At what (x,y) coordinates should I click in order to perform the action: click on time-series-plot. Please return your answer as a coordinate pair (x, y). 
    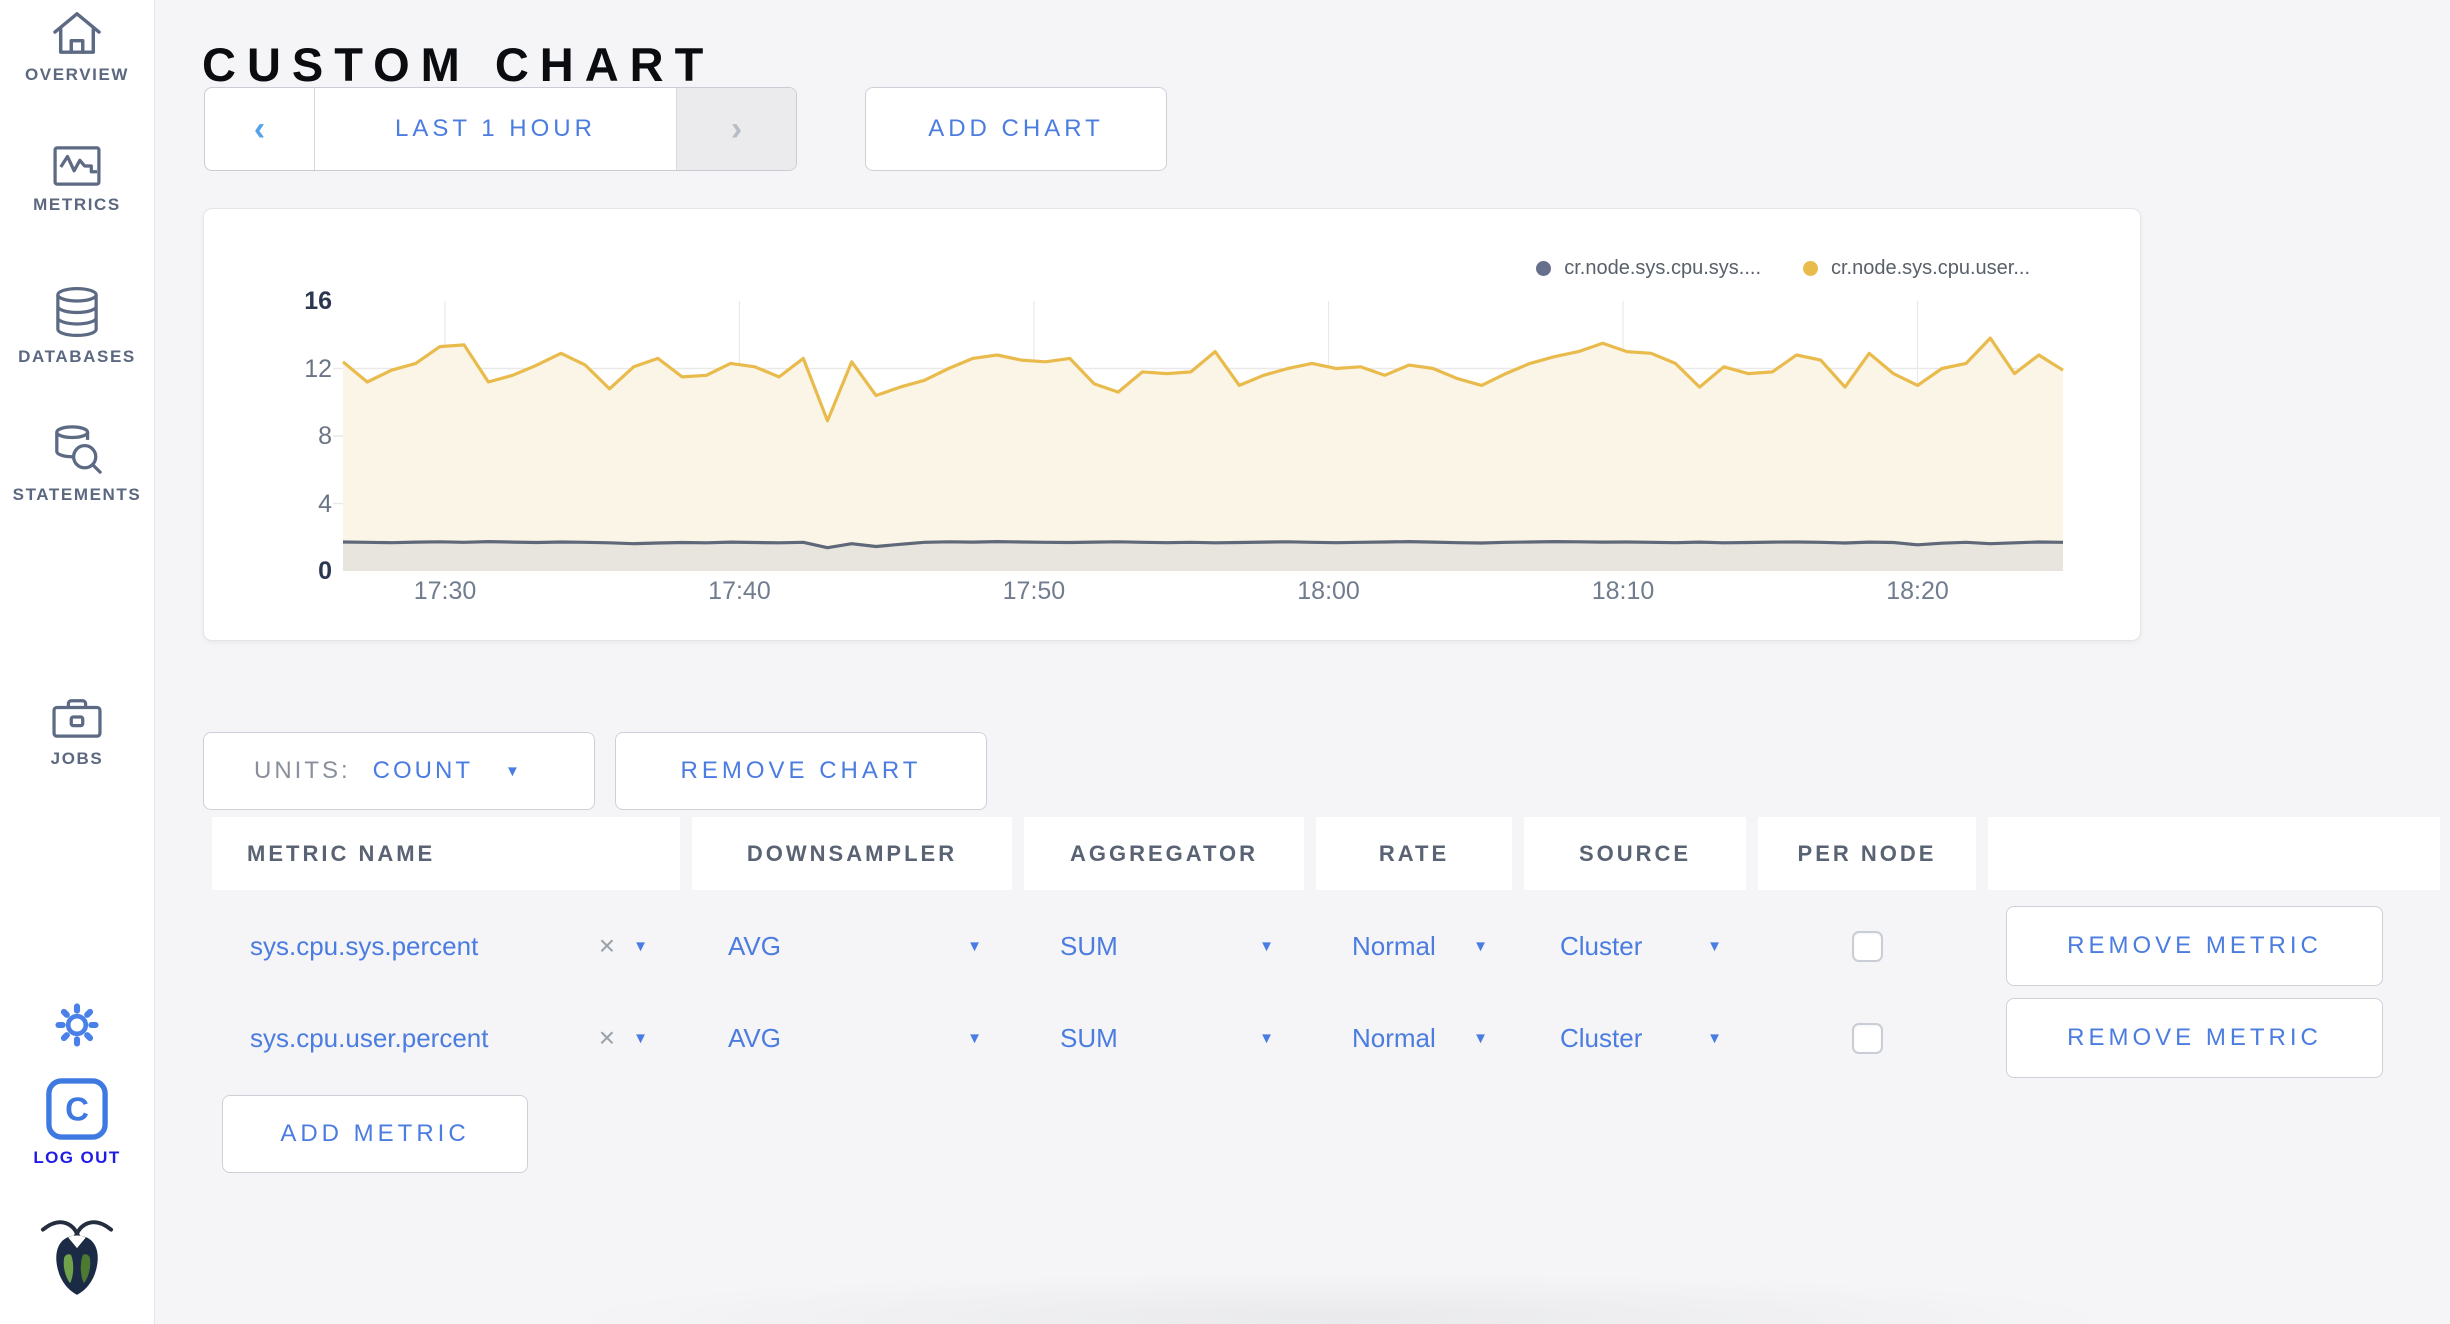
    Looking at the image, I should click on (1198, 436).